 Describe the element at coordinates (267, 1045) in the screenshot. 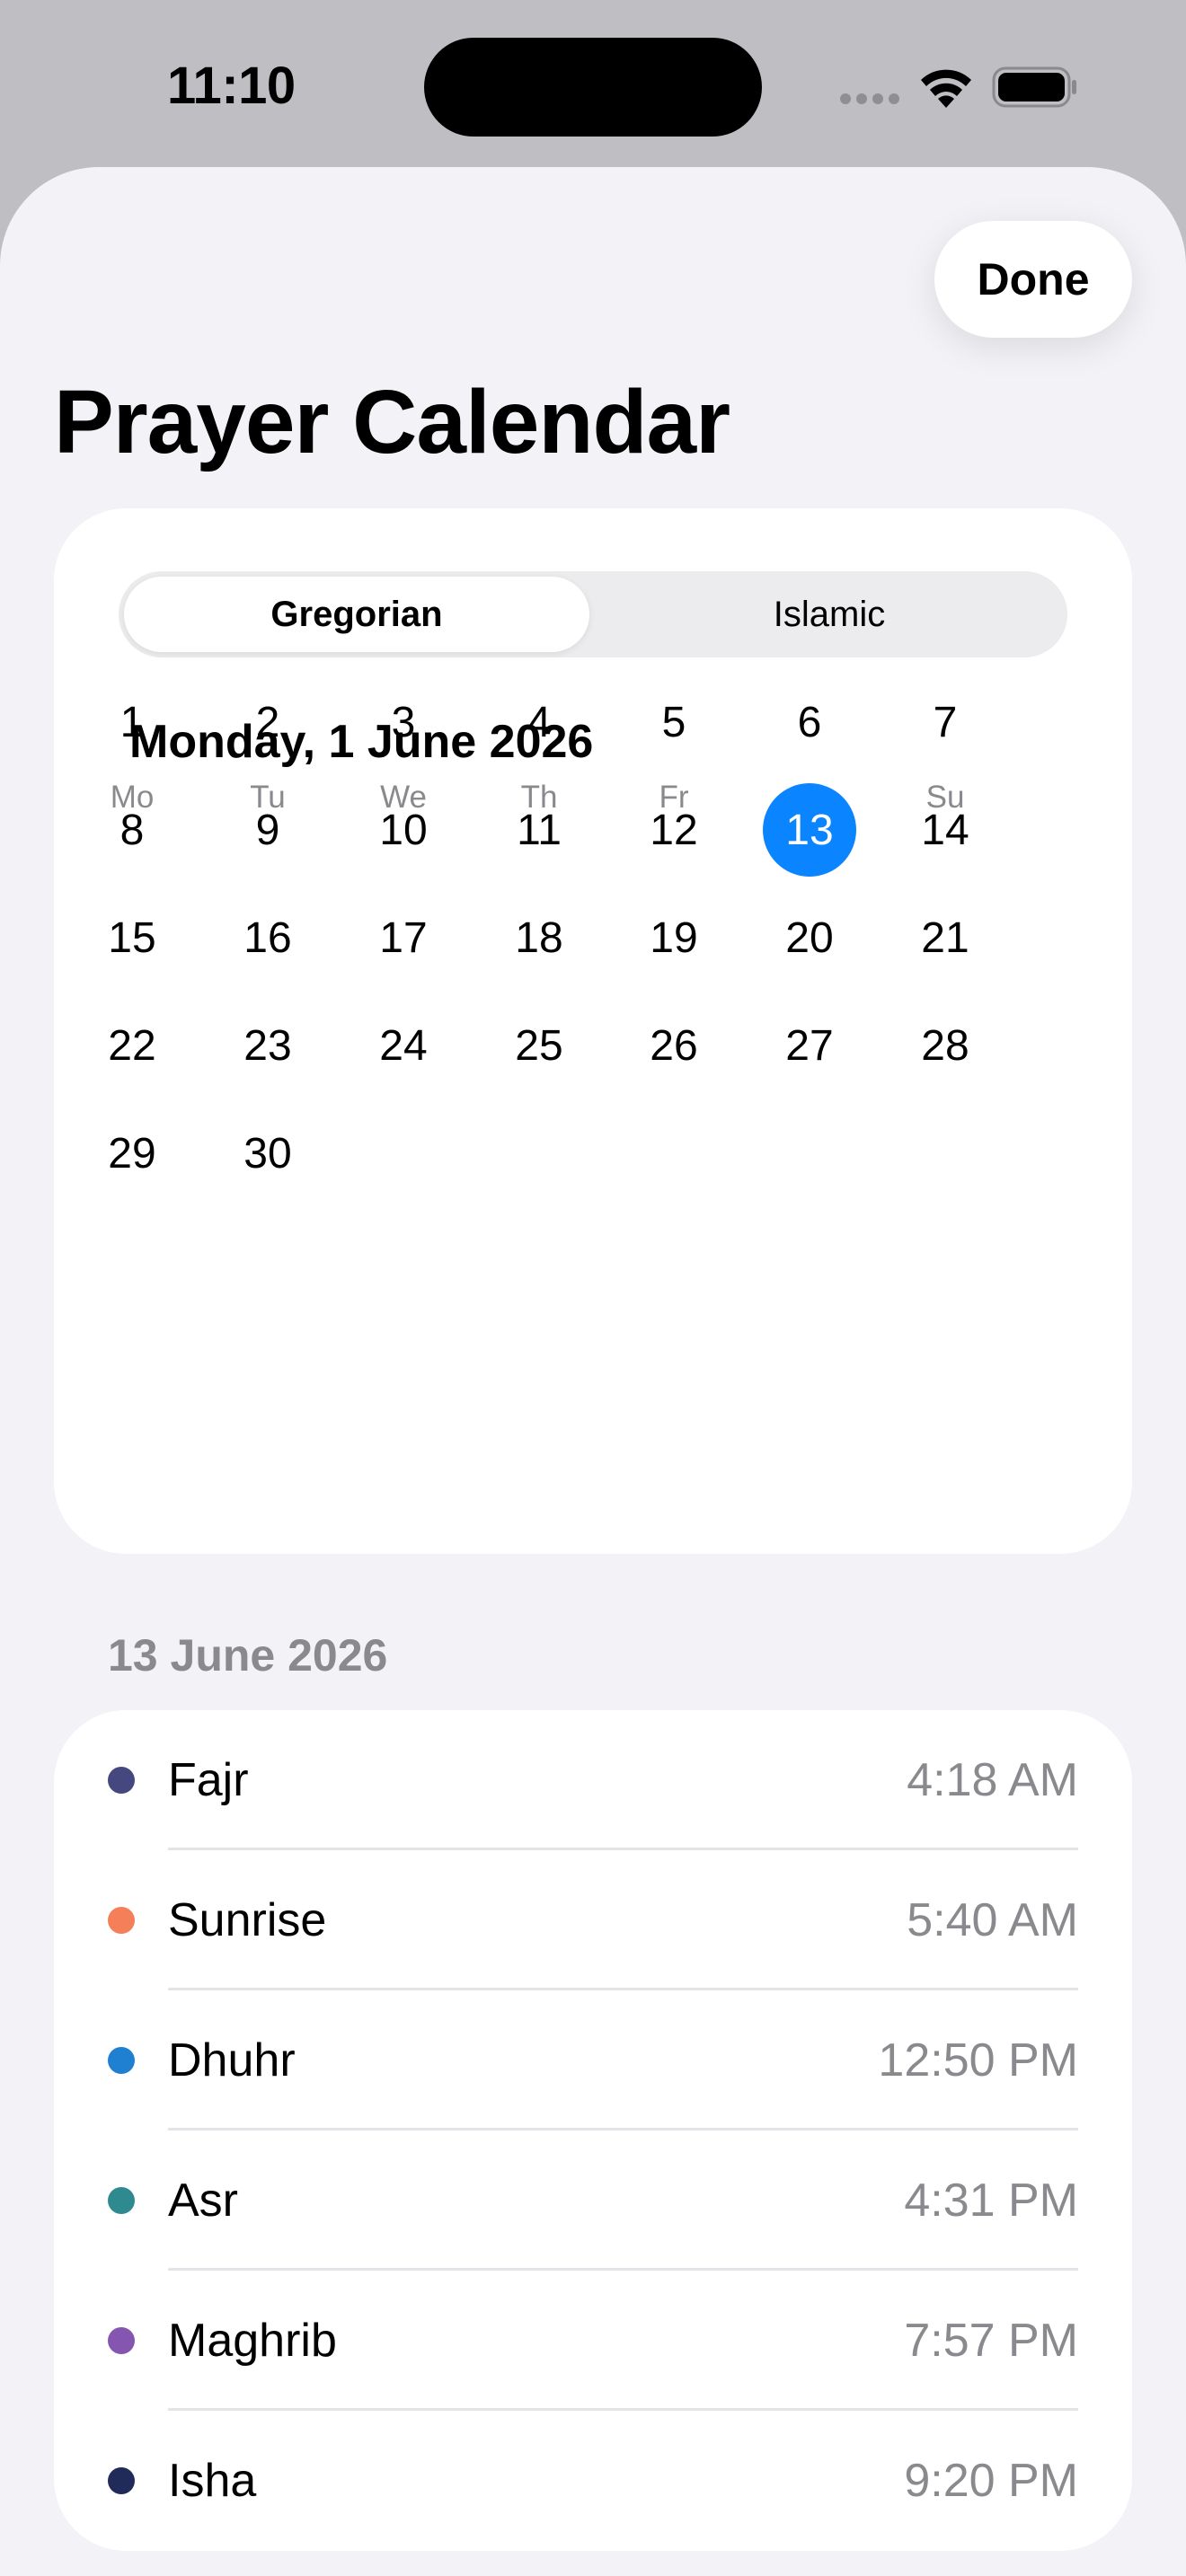

I see `calendar-day: 23` at that location.